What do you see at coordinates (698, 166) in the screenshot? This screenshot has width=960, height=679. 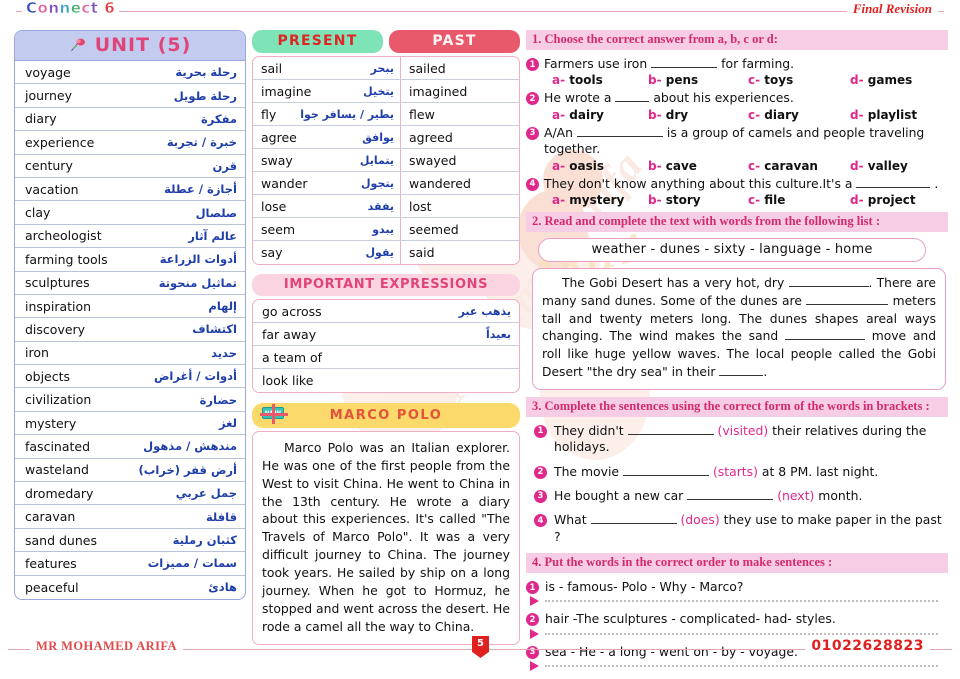 I see `mcq-option: b- cave` at bounding box center [698, 166].